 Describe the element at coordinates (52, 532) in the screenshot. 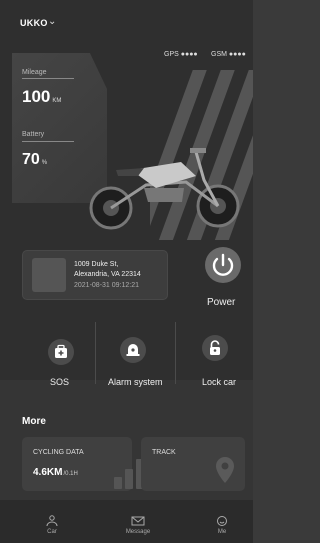

I see `tab-car-label: Car` at that location.